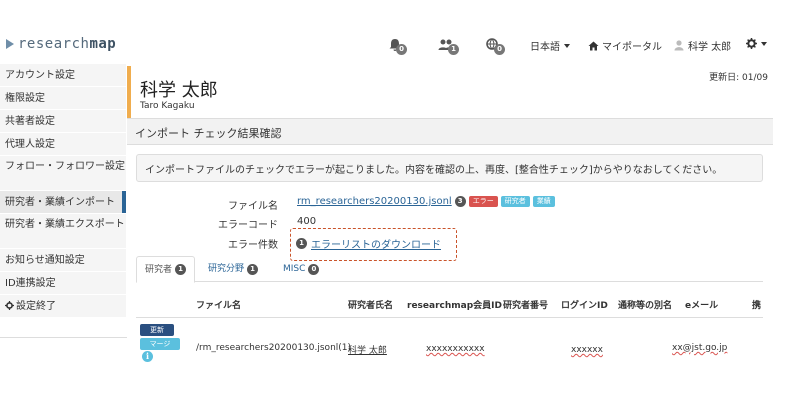  I want to click on user-name-label: 科学 太郎, so click(710, 47).